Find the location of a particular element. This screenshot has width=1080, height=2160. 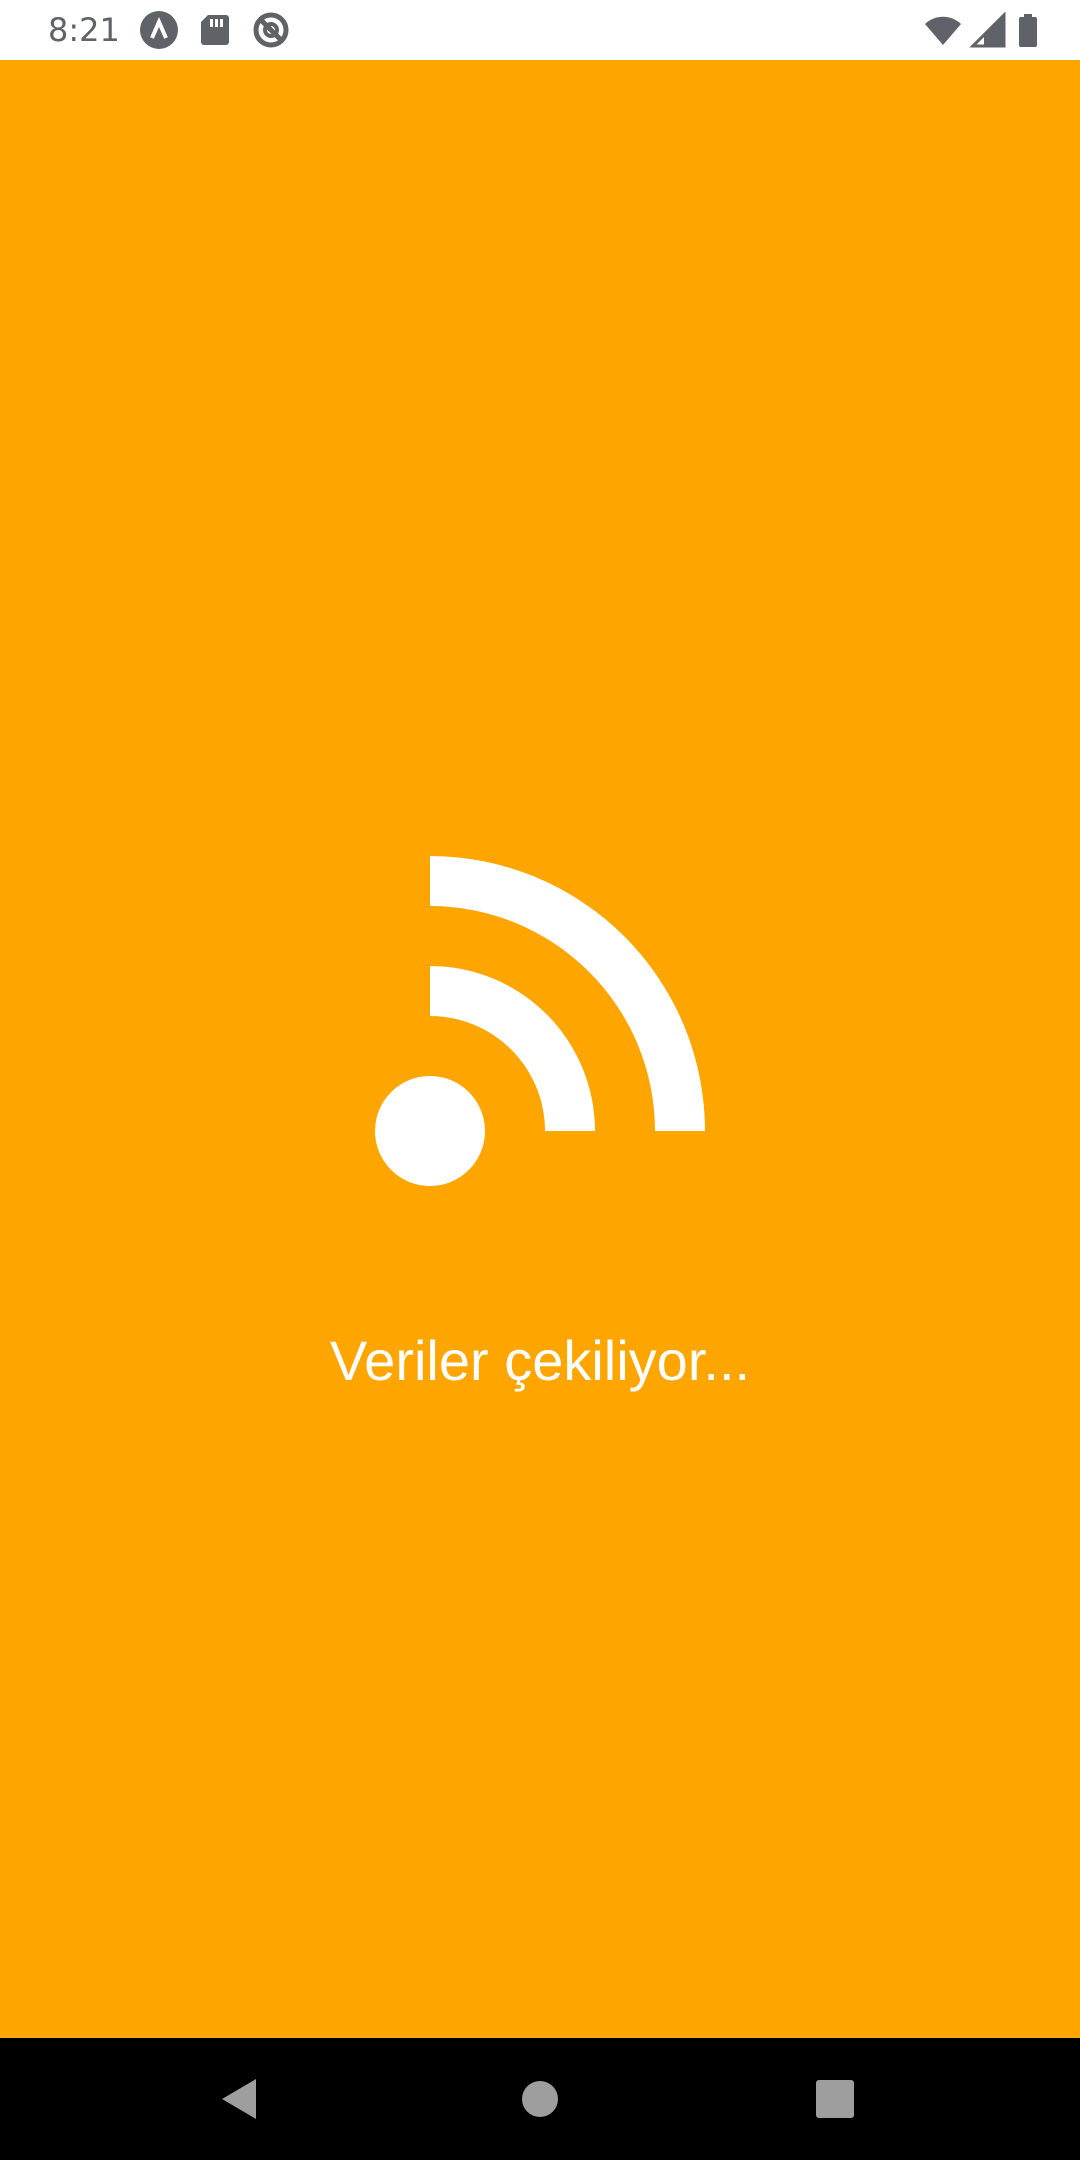

sd-card-icon is located at coordinates (215, 30).